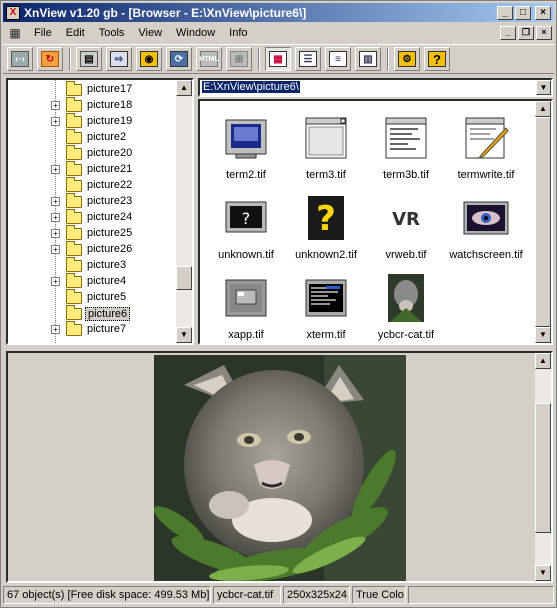  Describe the element at coordinates (209, 59) in the screenshot. I see `html-button: HTML` at that location.